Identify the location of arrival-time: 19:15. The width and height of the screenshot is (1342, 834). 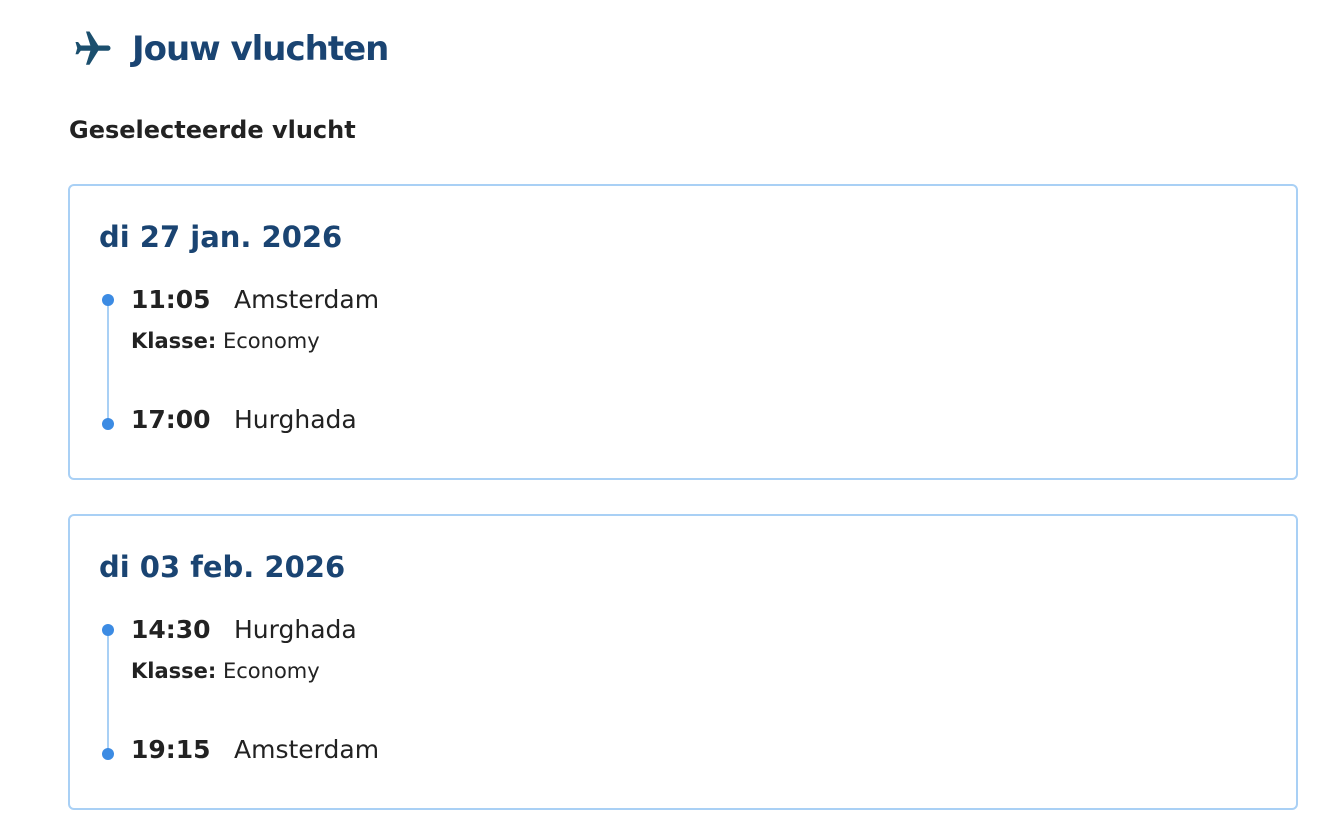
(171, 749).